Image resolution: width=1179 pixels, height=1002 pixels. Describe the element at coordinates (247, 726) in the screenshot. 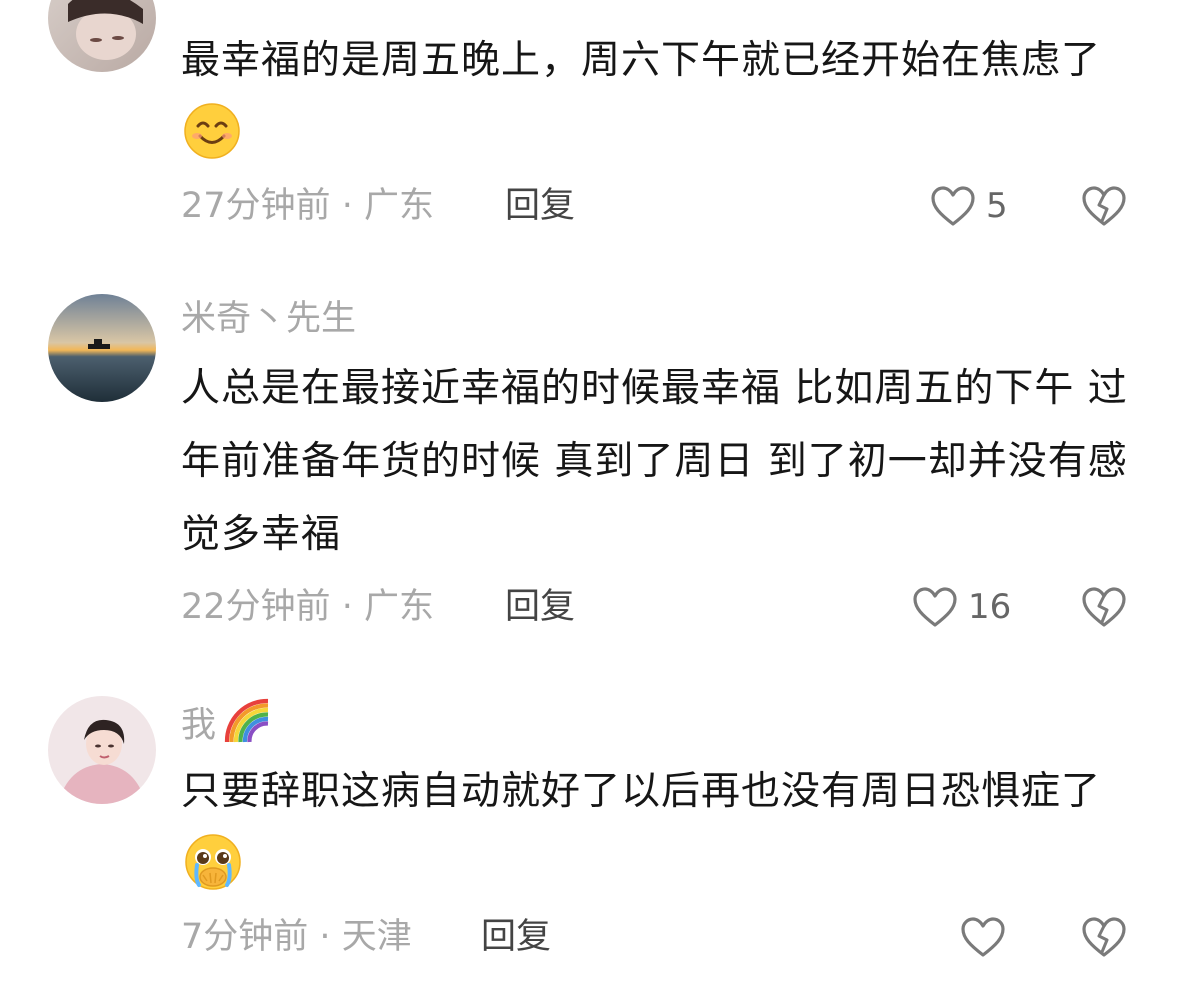

I see `rainbow-emoji` at that location.